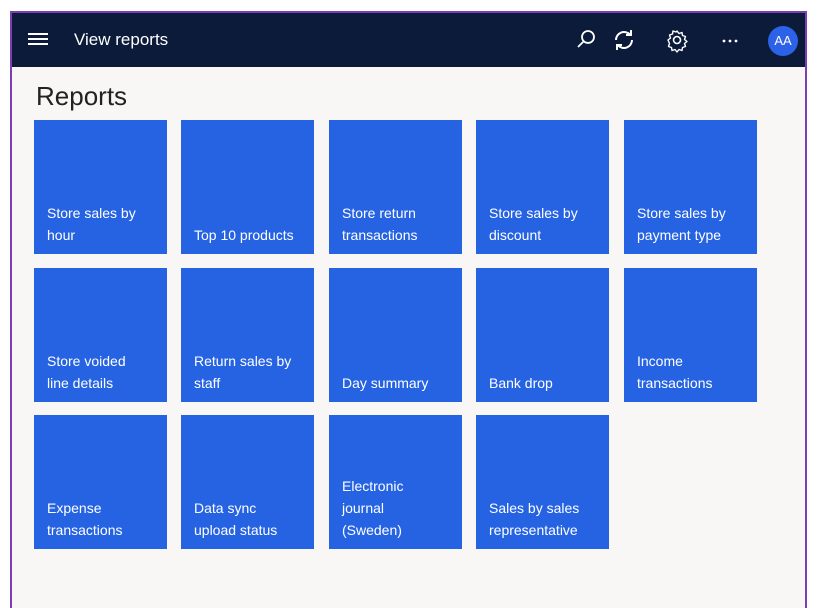 This screenshot has width=817, height=608. I want to click on search-icon, so click(586, 40).